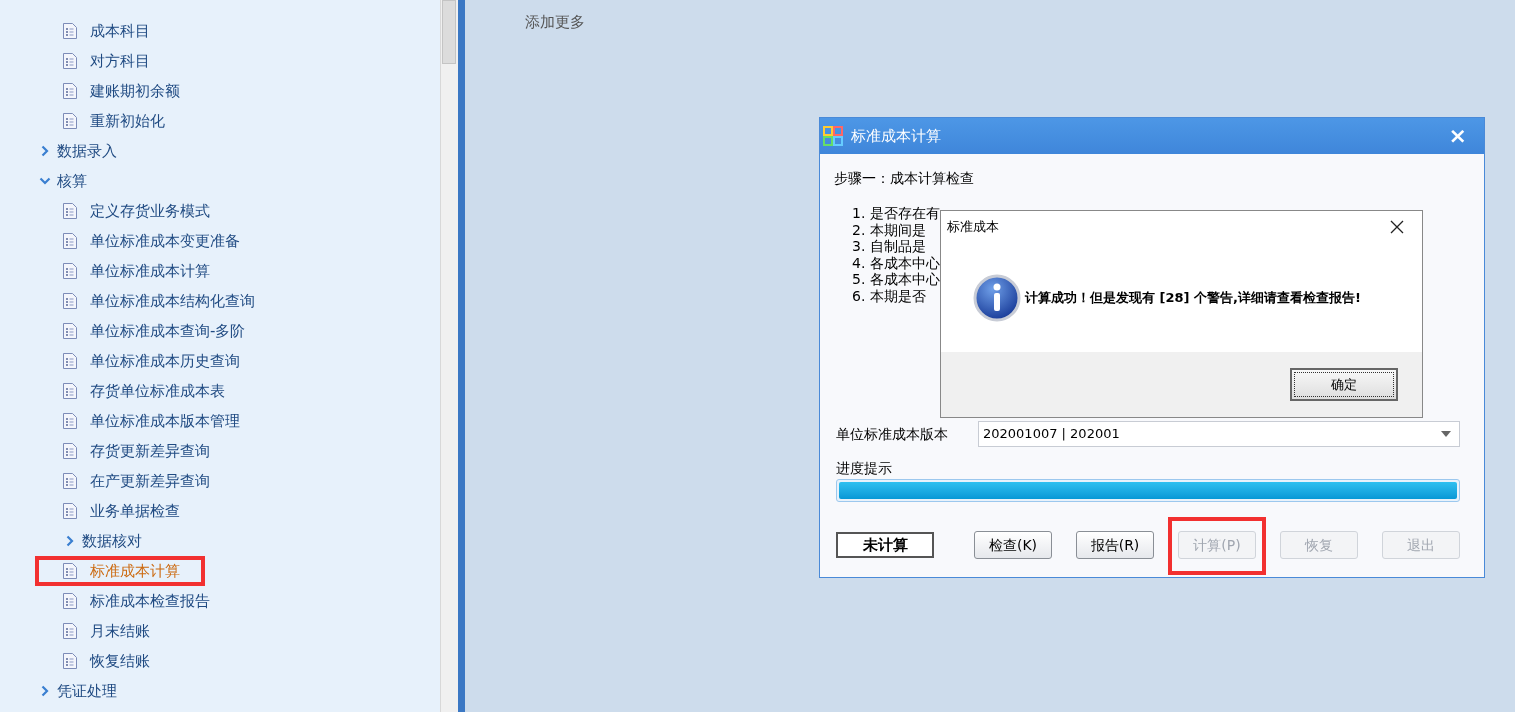 The height and width of the screenshot is (712, 1515). Describe the element at coordinates (833, 136) in the screenshot. I see `app-logo-icon` at that location.